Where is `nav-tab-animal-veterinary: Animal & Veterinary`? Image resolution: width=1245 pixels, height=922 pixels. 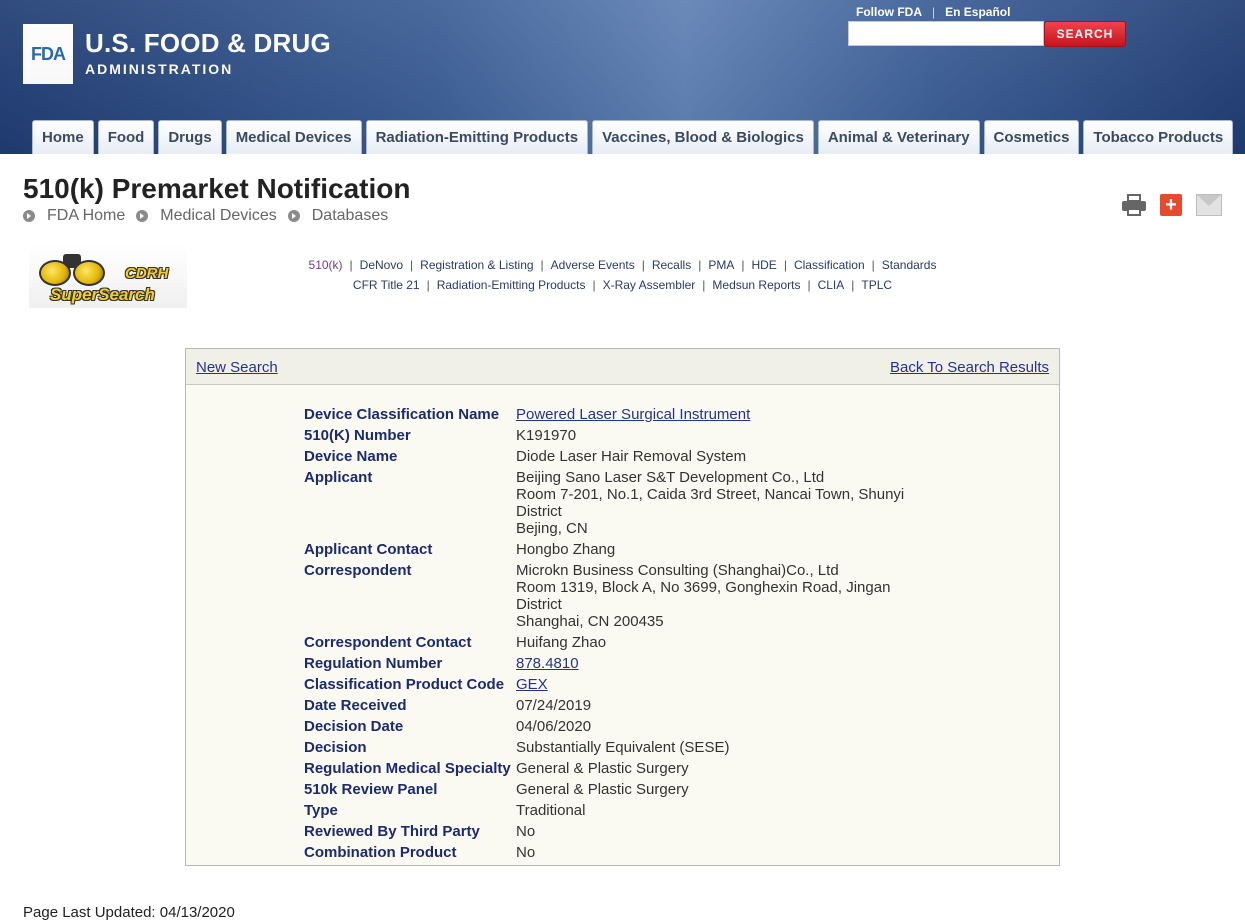 nav-tab-animal-veterinary: Animal & Veterinary is located at coordinates (898, 137).